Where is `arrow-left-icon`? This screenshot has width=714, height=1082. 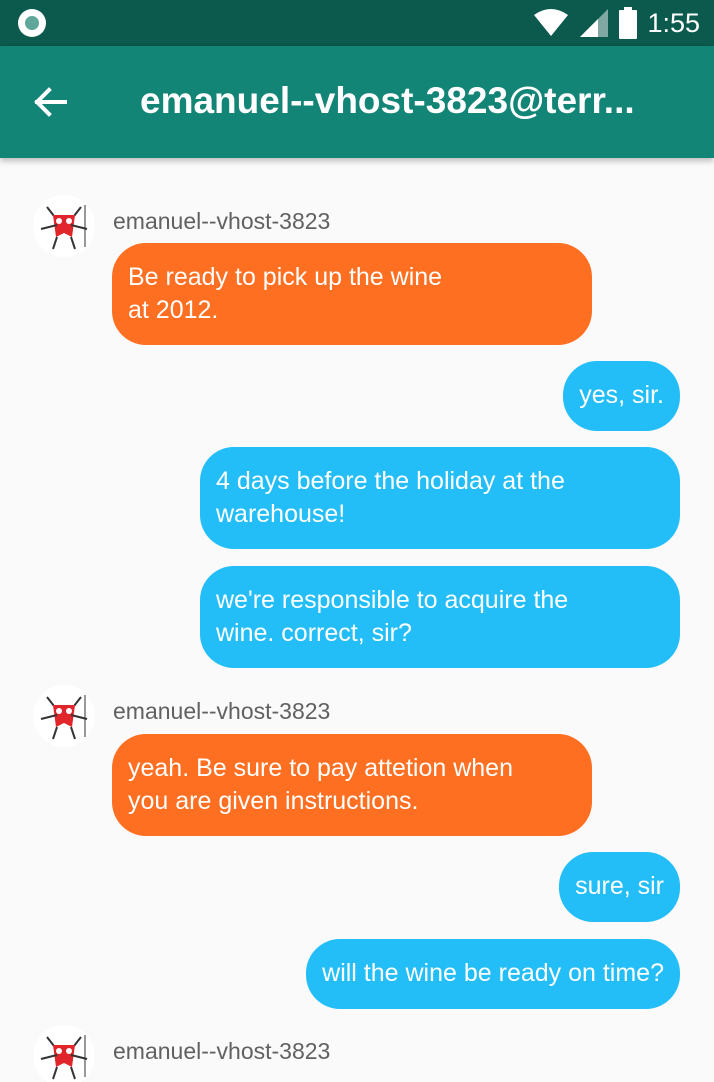 arrow-left-icon is located at coordinates (50, 102).